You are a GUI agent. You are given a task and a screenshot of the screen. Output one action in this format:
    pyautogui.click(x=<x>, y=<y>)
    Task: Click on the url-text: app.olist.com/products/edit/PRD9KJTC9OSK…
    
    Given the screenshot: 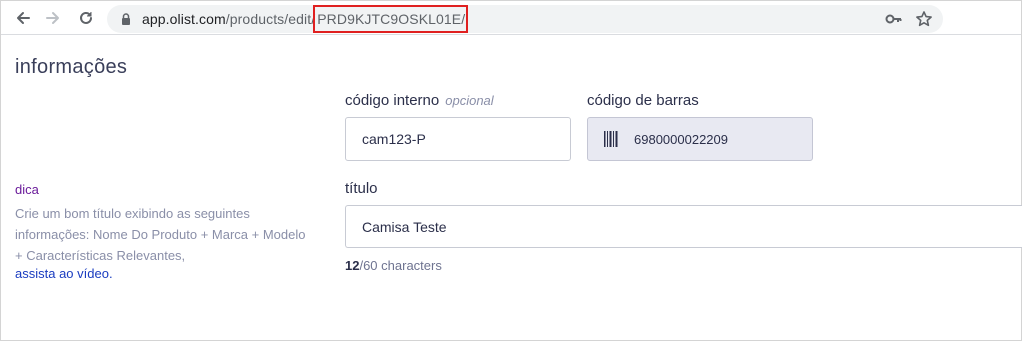 What is the action you would take?
    pyautogui.click(x=305, y=19)
    